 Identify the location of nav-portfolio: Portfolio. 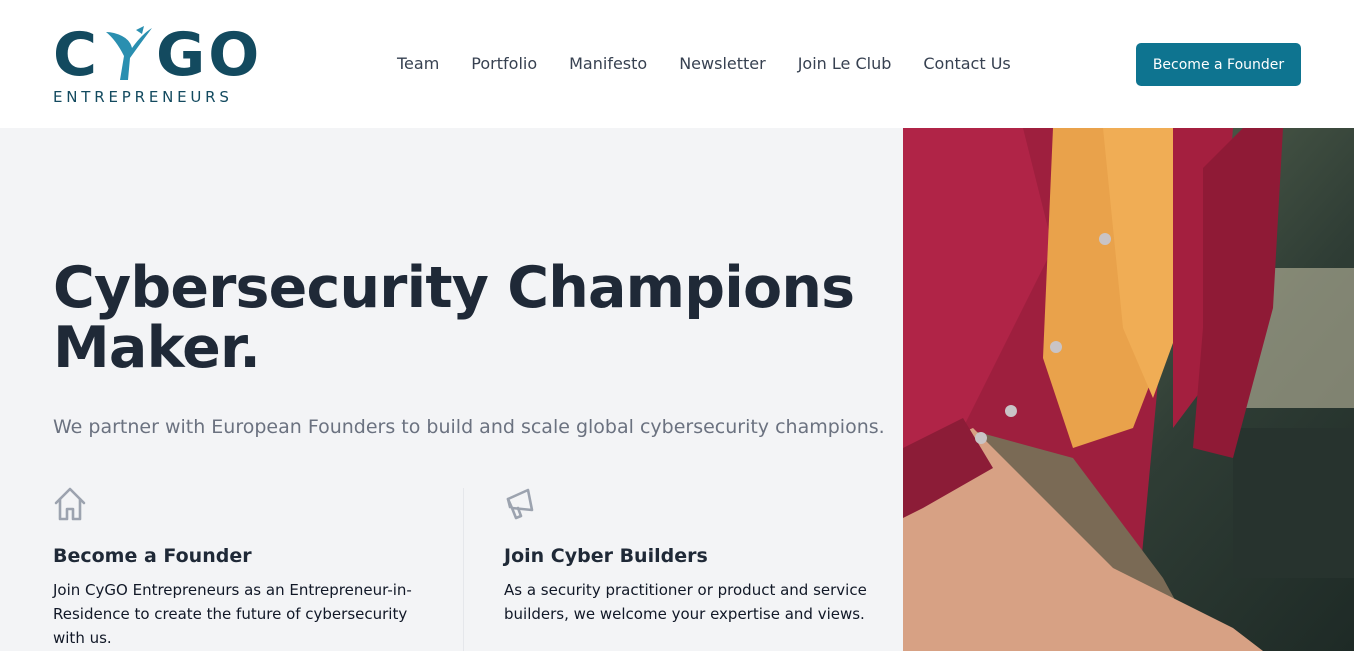
(504, 64).